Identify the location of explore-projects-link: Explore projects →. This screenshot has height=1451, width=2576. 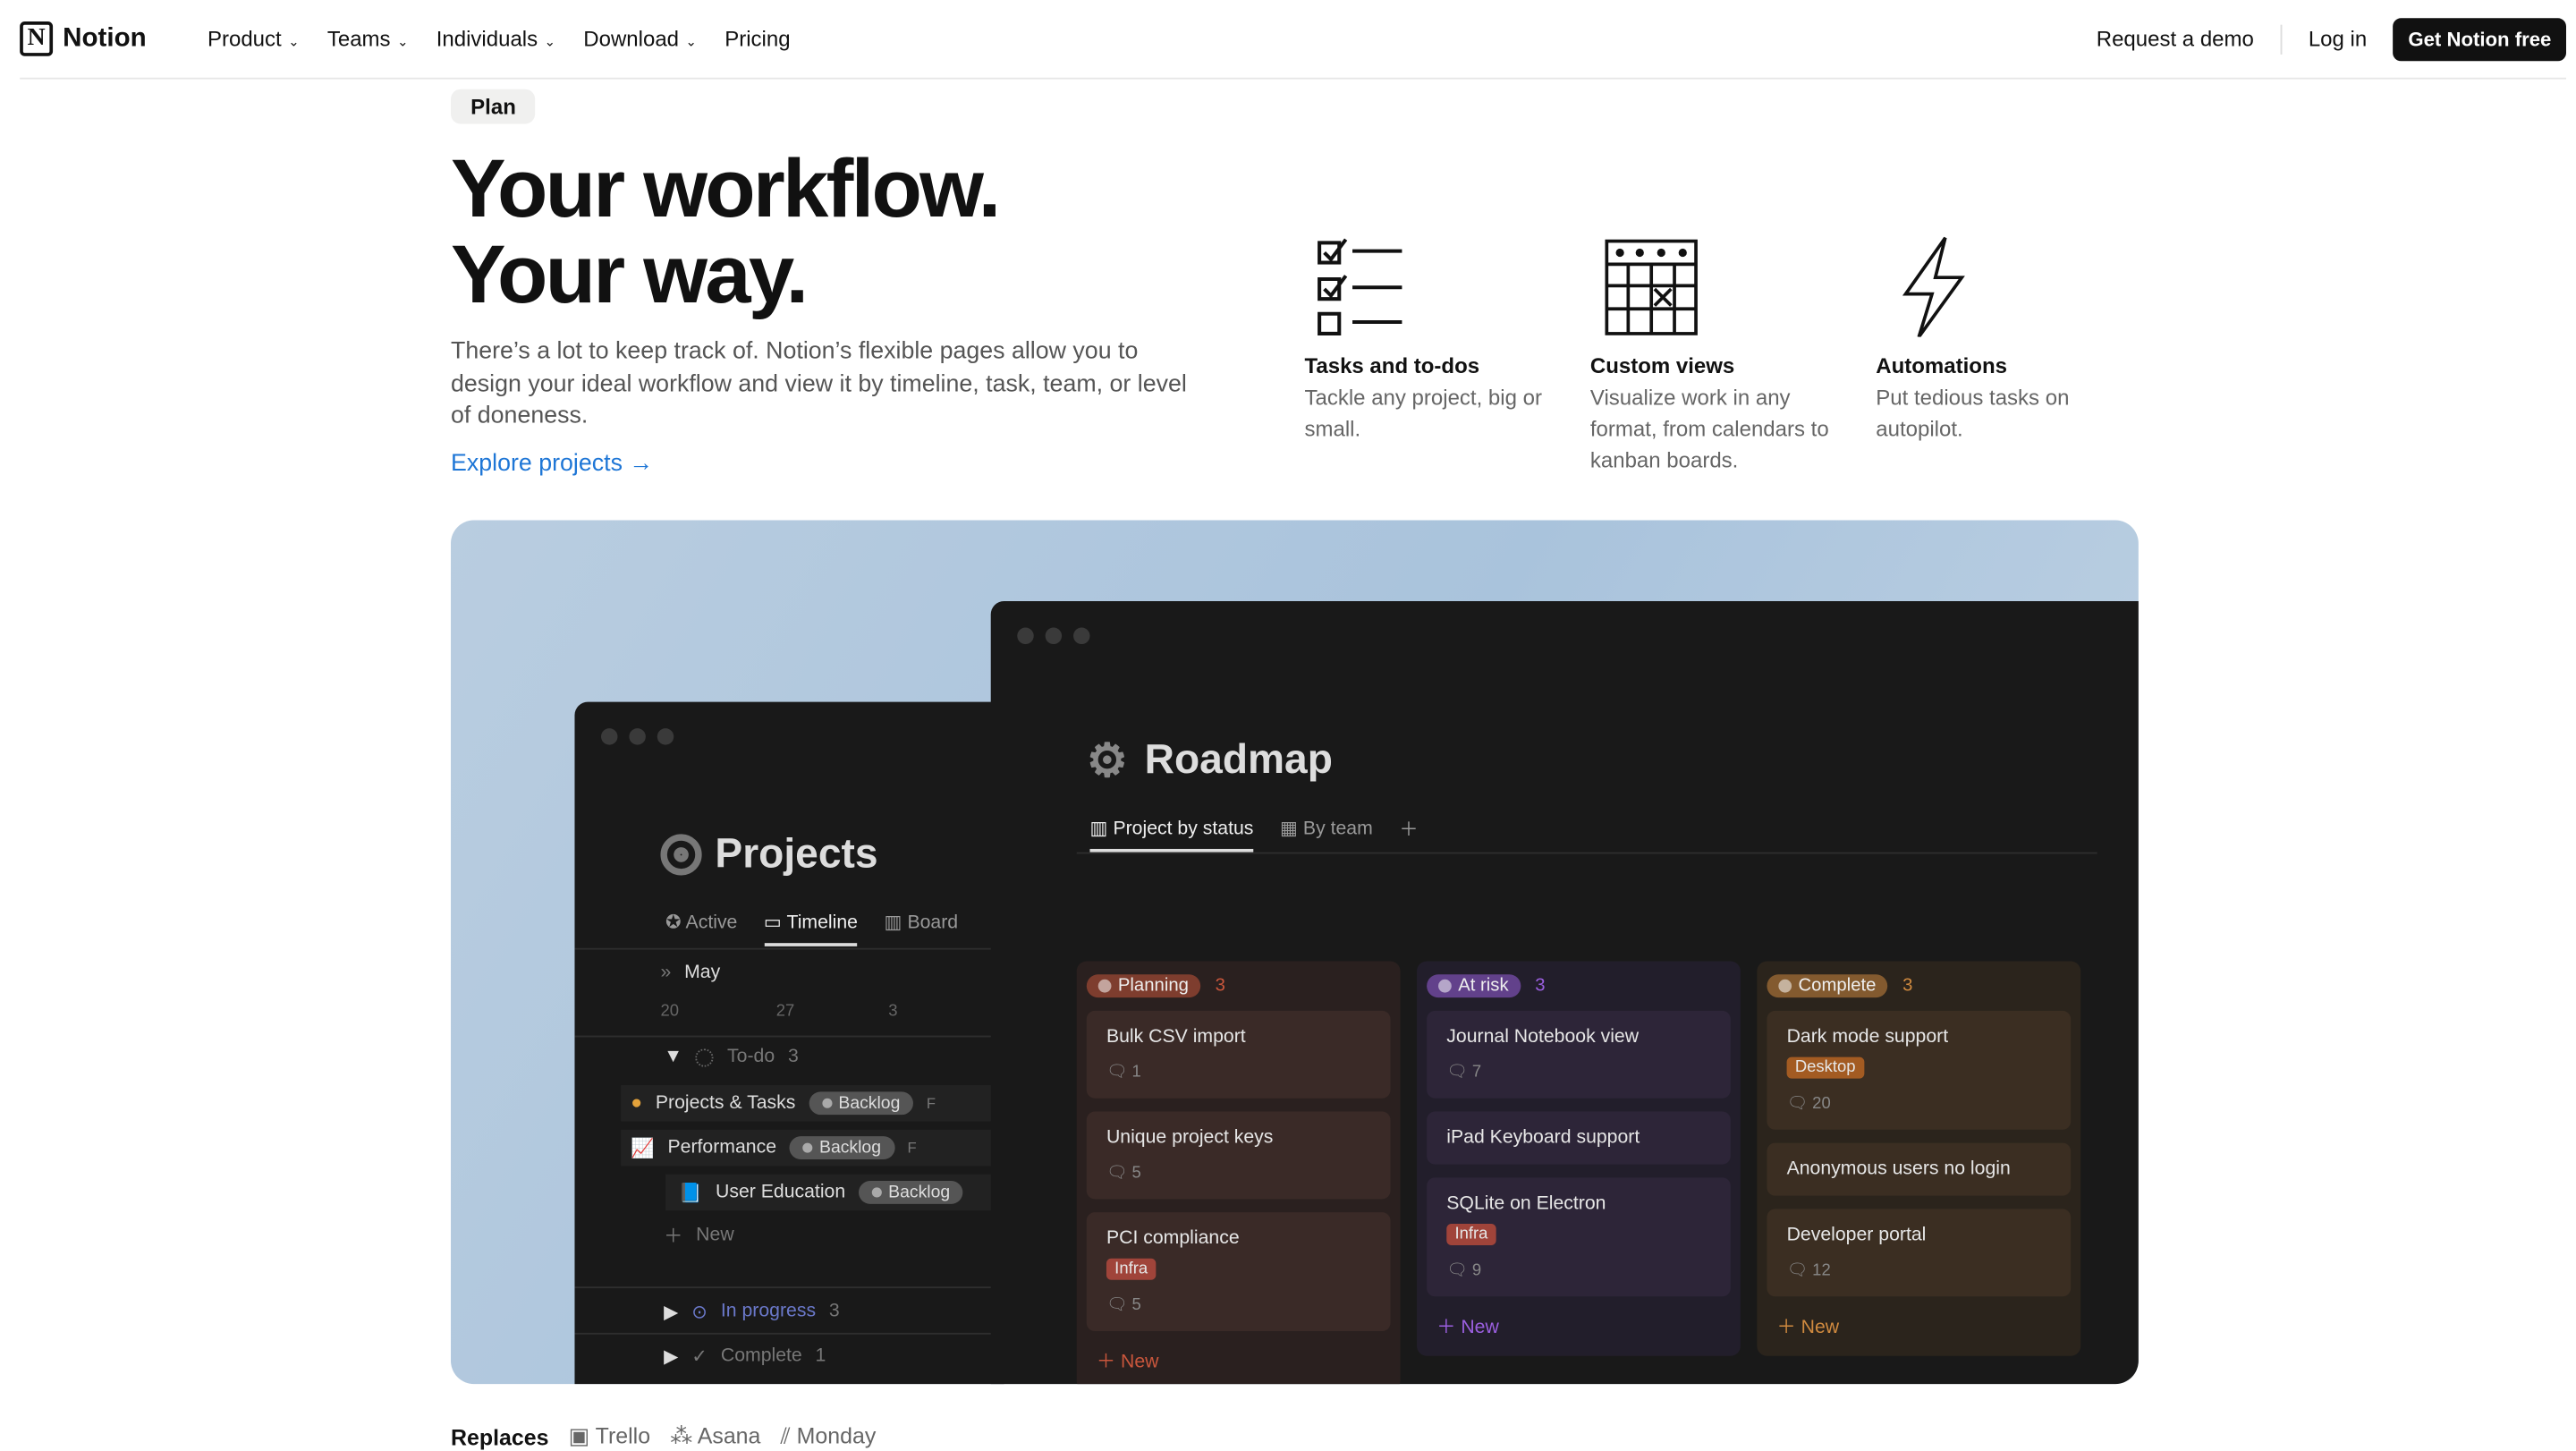
(552, 465).